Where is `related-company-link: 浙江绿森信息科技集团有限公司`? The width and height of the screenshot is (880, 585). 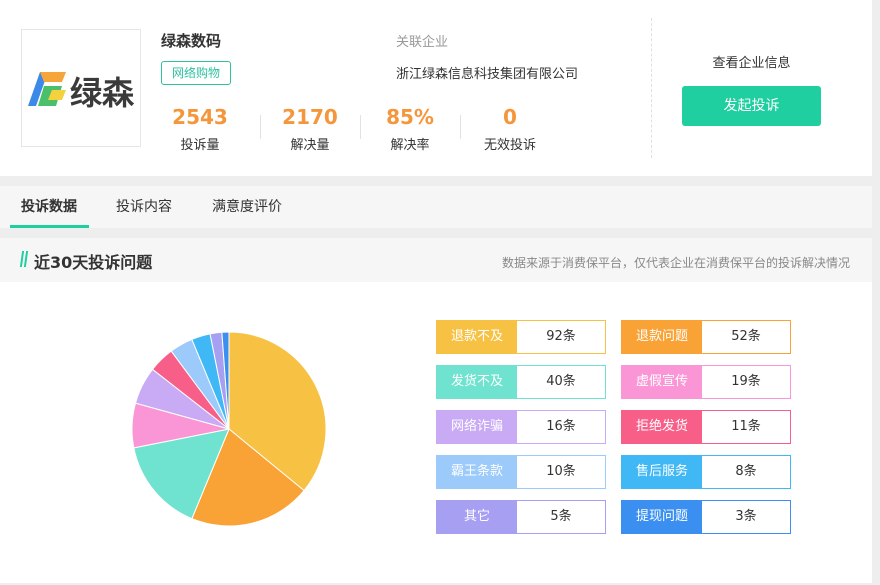
related-company-link: 浙江绿森信息科技集团有限公司 is located at coordinates (487, 72).